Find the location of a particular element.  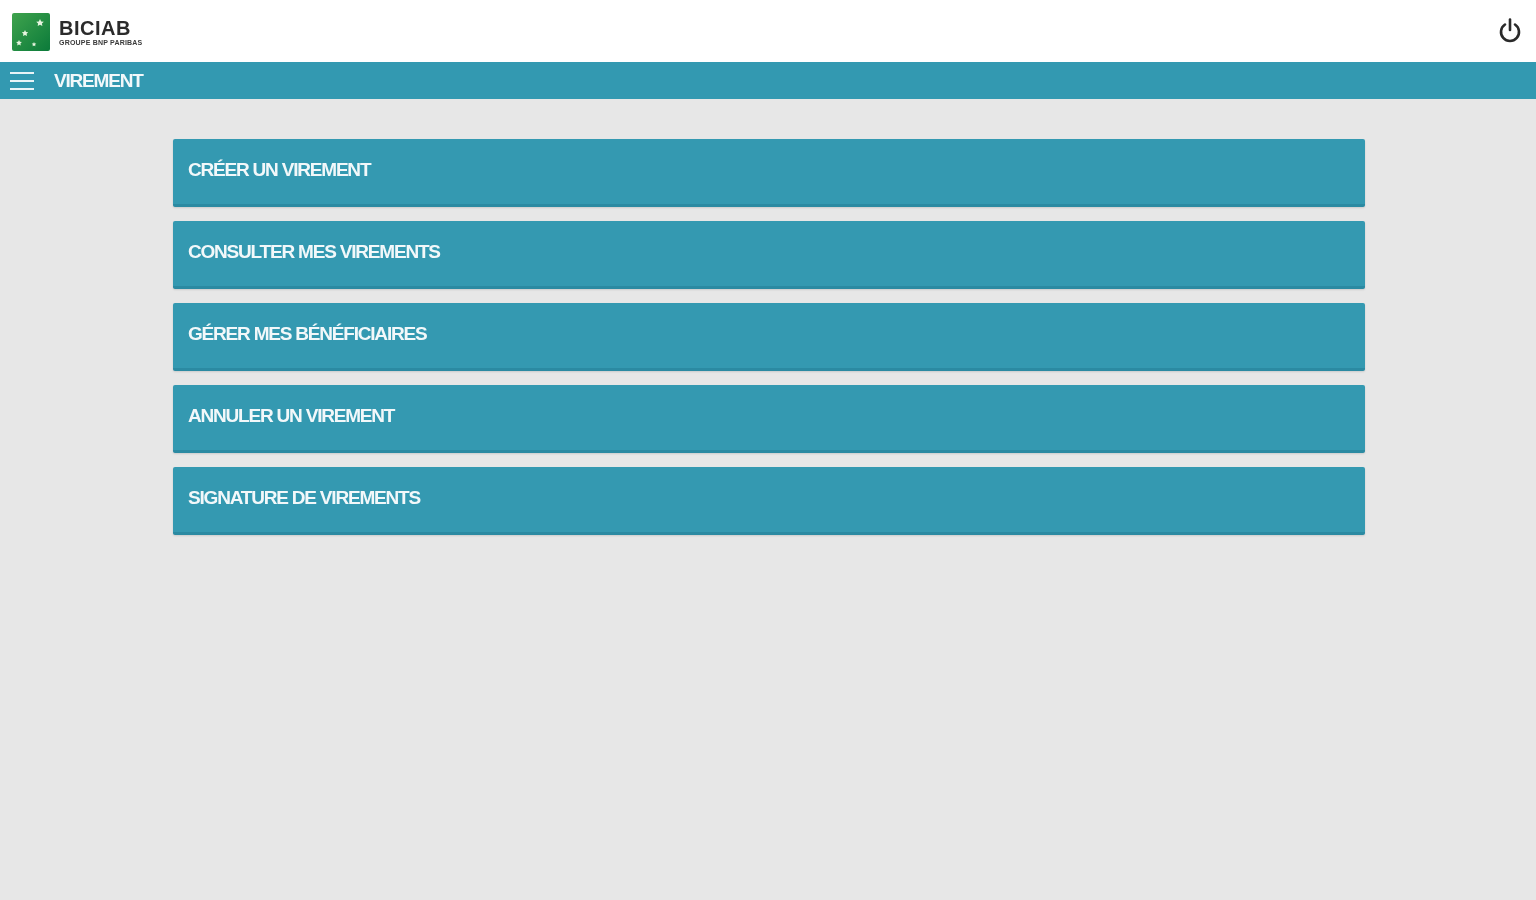

power-icon is located at coordinates (1510, 31).